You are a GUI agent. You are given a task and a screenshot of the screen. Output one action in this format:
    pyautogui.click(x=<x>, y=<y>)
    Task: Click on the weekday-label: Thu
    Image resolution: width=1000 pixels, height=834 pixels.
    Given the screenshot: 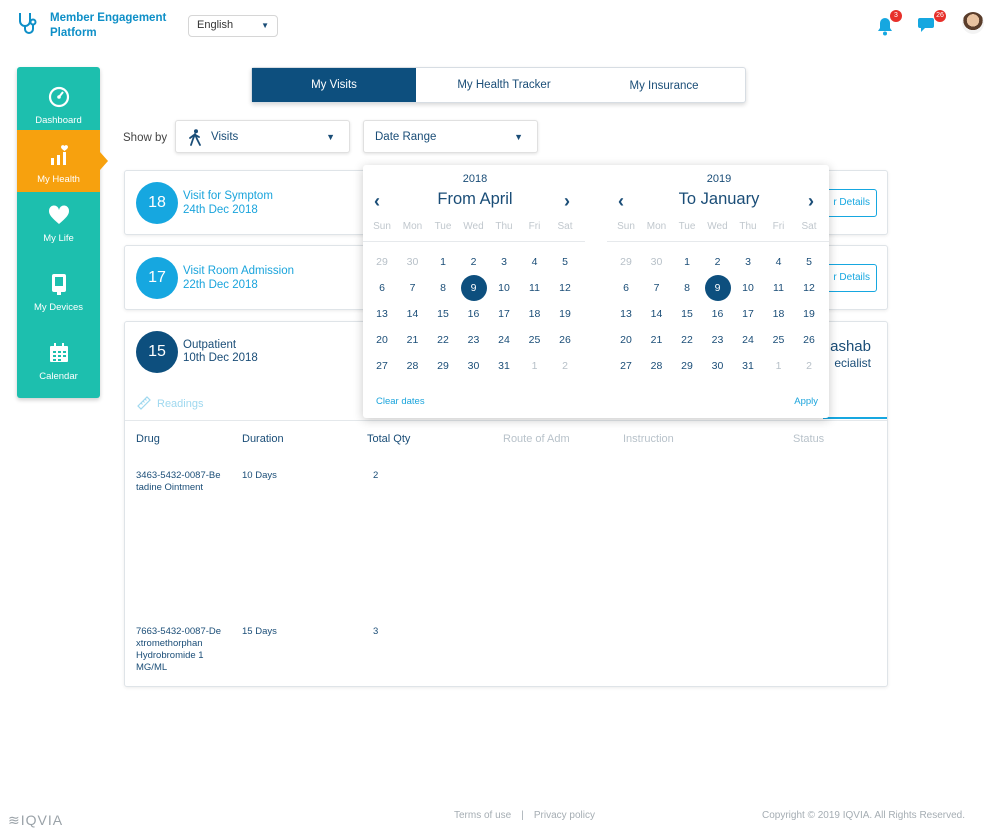 What is the action you would take?
    pyautogui.click(x=504, y=226)
    